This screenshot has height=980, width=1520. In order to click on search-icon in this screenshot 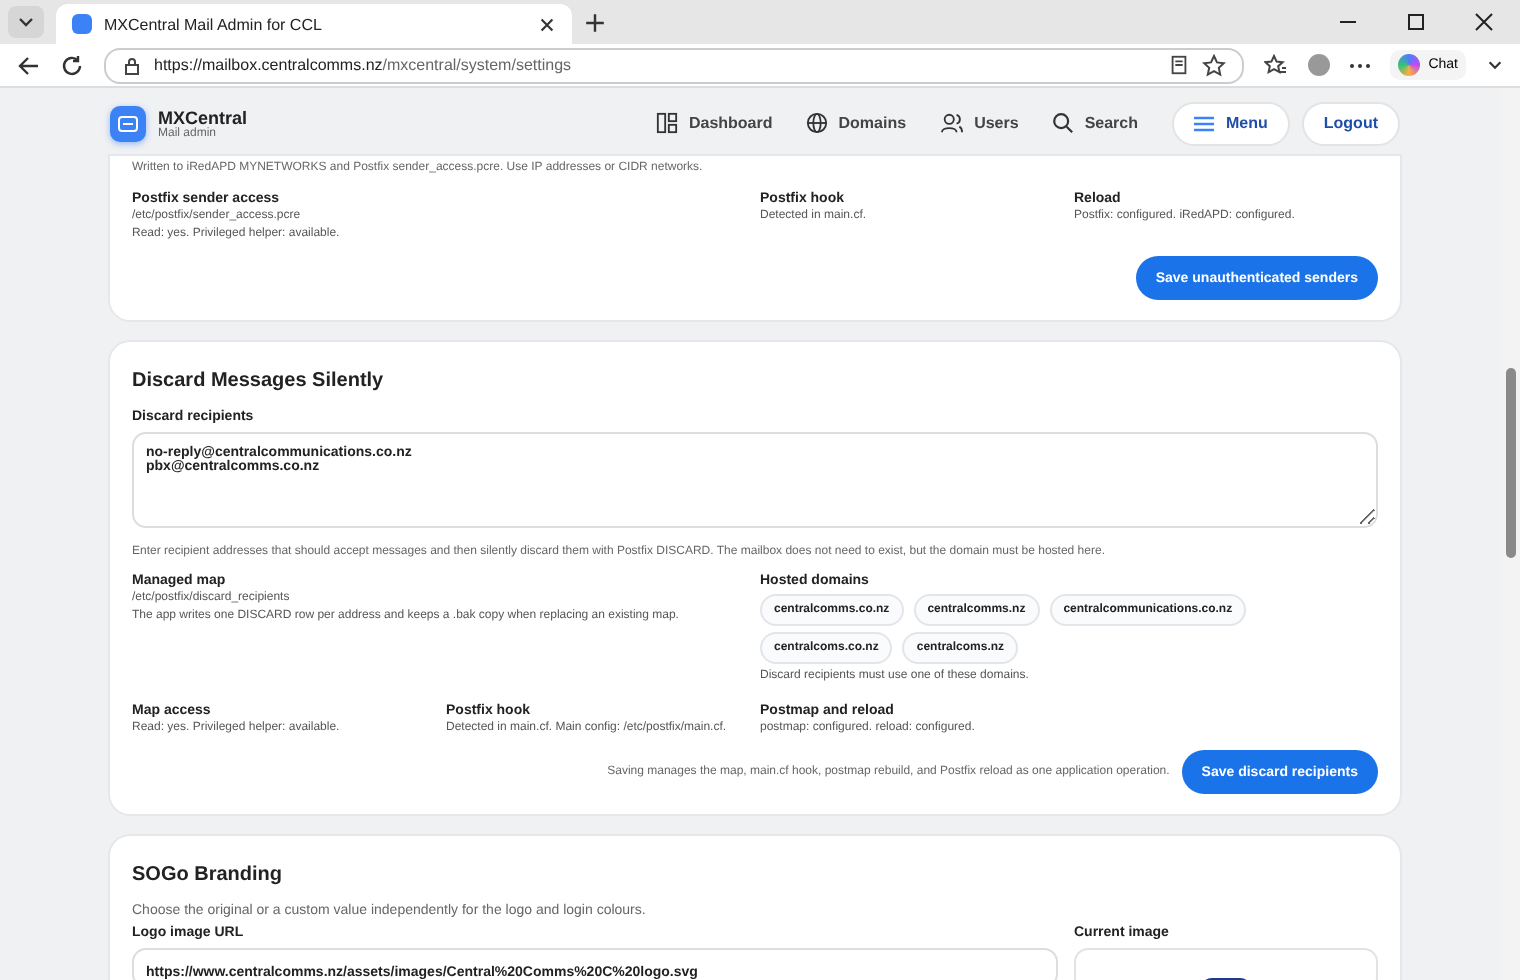, I will do `click(1063, 123)`.